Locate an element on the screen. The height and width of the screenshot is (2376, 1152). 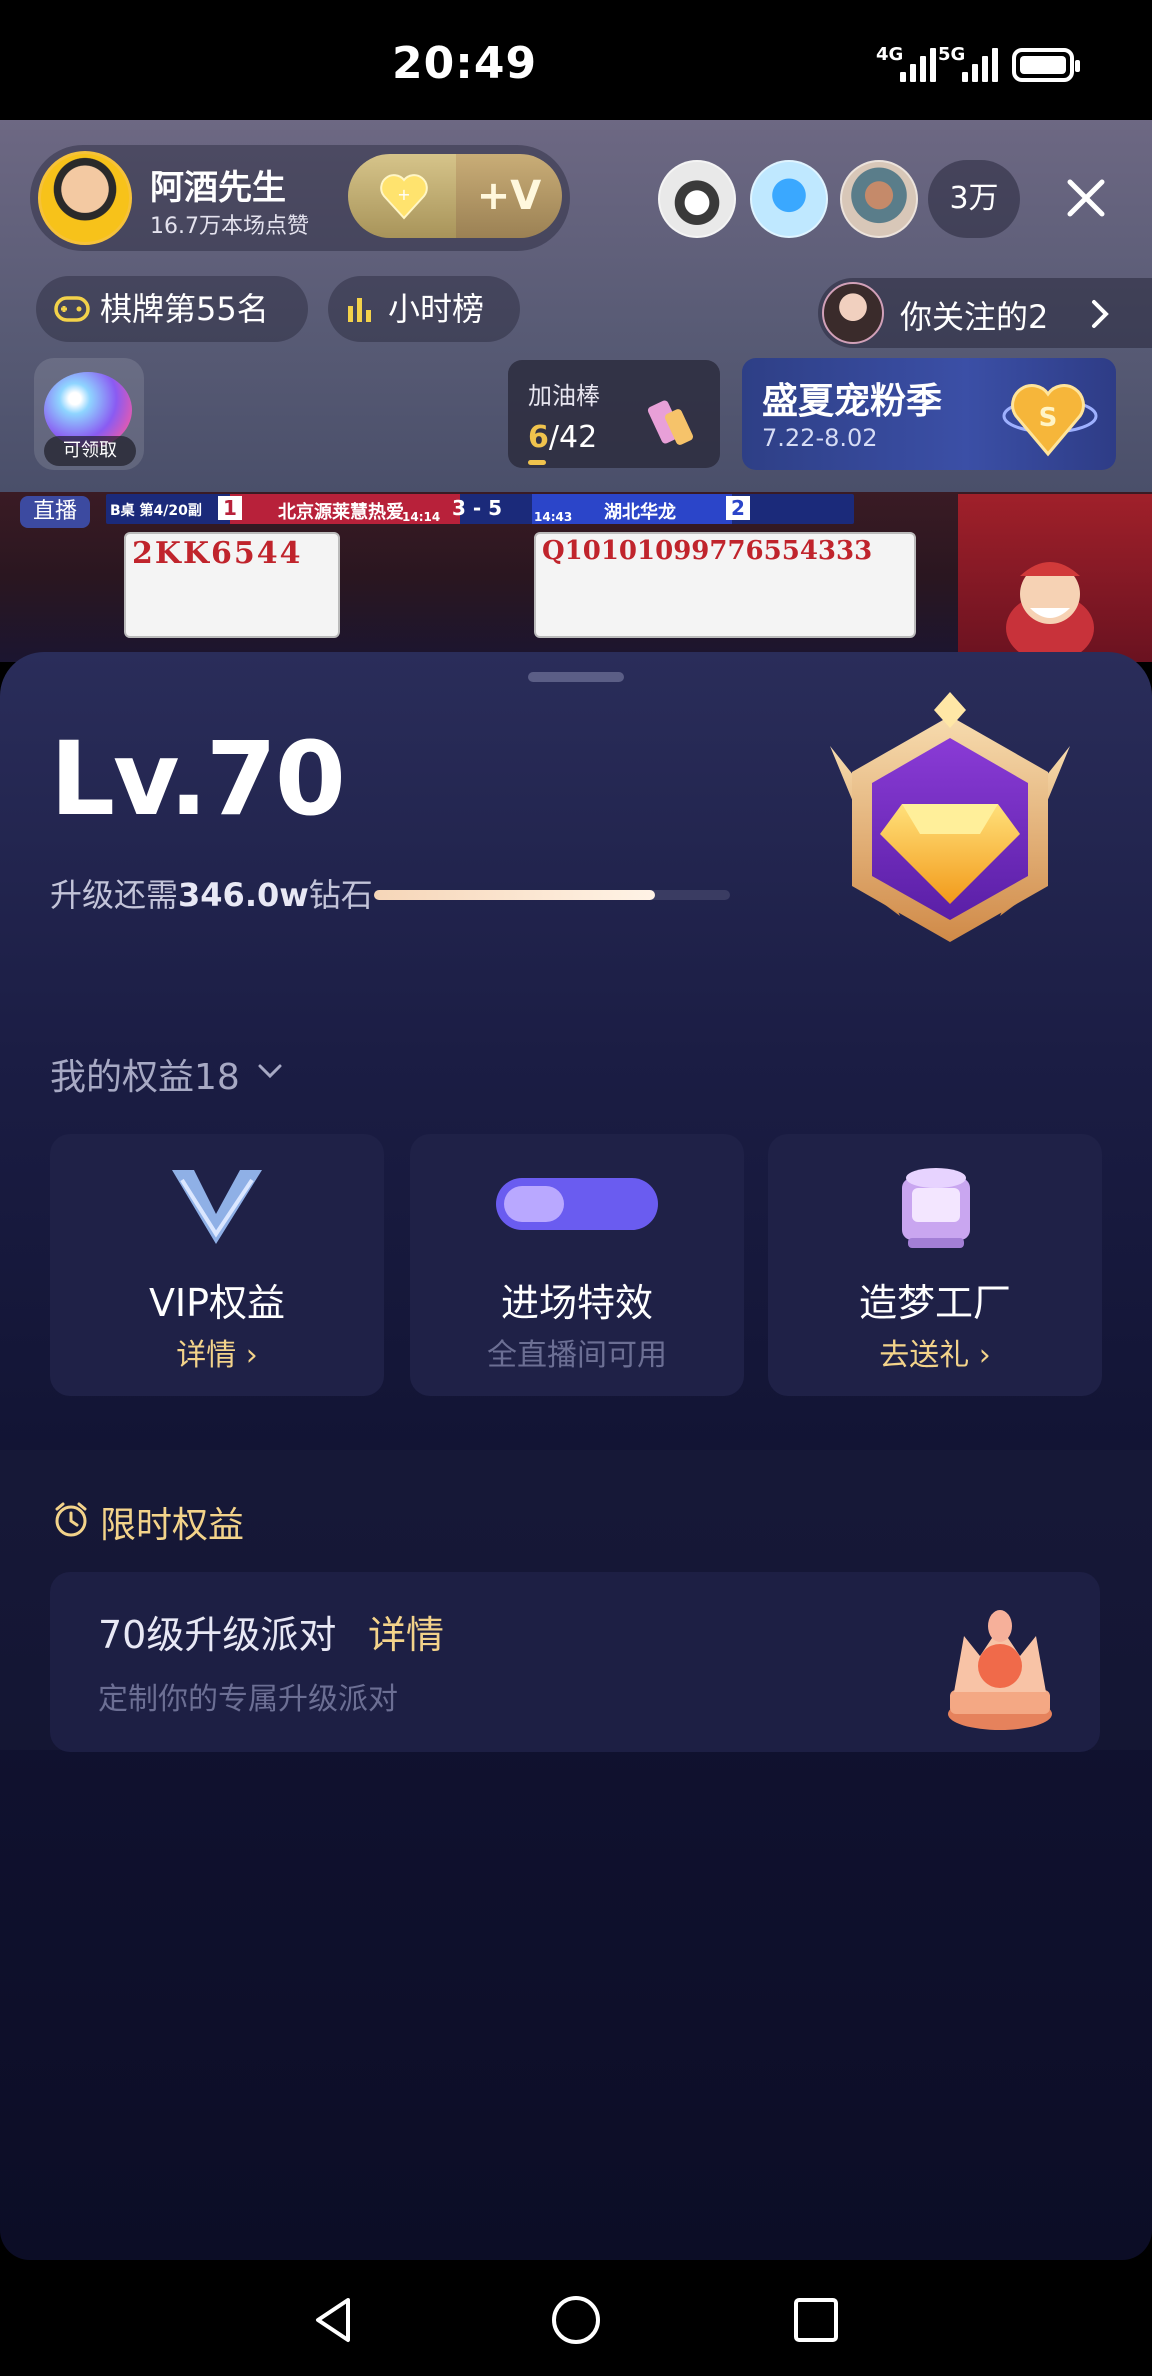
vip-rights-link: 详情 › is located at coordinates (217, 1352).